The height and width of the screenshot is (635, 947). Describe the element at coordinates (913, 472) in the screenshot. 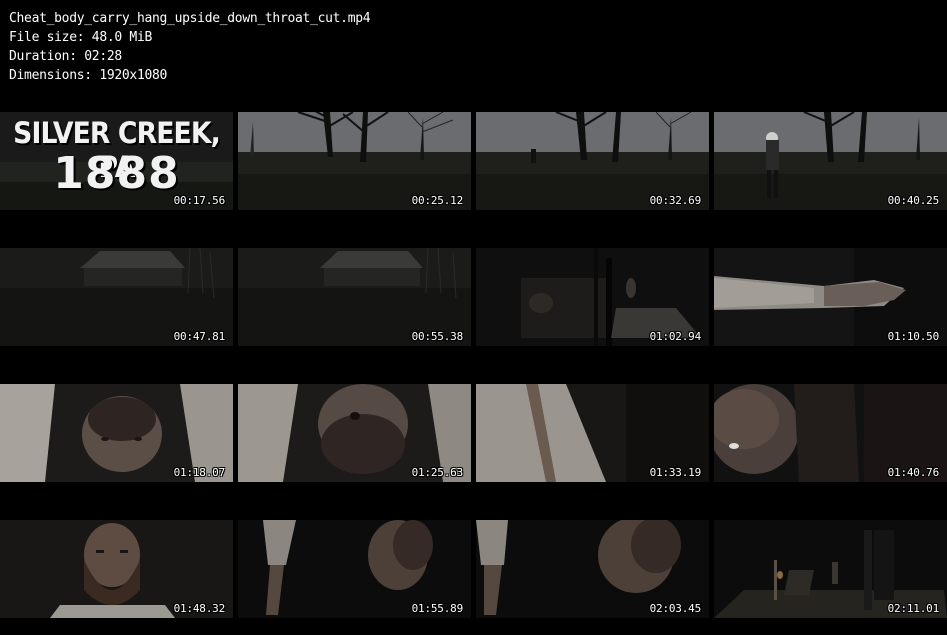

I see `timestamp: 01:40.76` at that location.